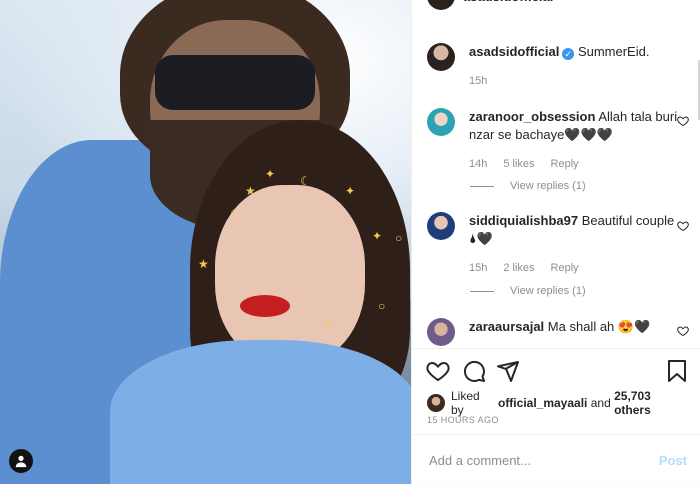  Describe the element at coordinates (677, 371) in the screenshot. I see `bookmark-icon` at that location.